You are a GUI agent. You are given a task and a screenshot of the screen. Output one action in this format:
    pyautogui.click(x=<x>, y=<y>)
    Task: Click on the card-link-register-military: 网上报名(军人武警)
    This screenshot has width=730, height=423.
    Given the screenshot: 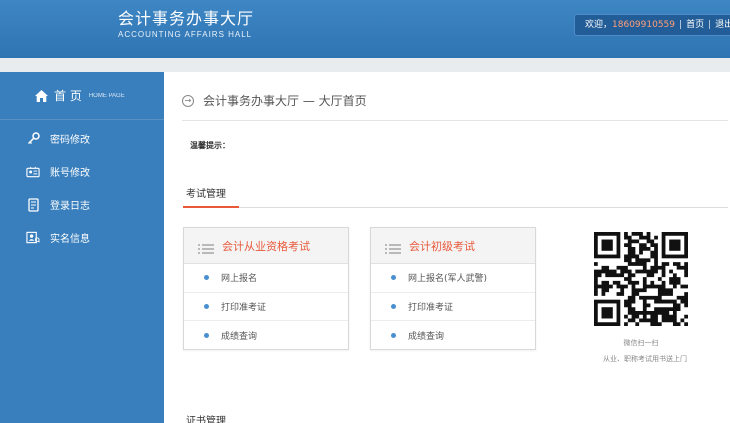 What is the action you would take?
    pyautogui.click(x=453, y=278)
    